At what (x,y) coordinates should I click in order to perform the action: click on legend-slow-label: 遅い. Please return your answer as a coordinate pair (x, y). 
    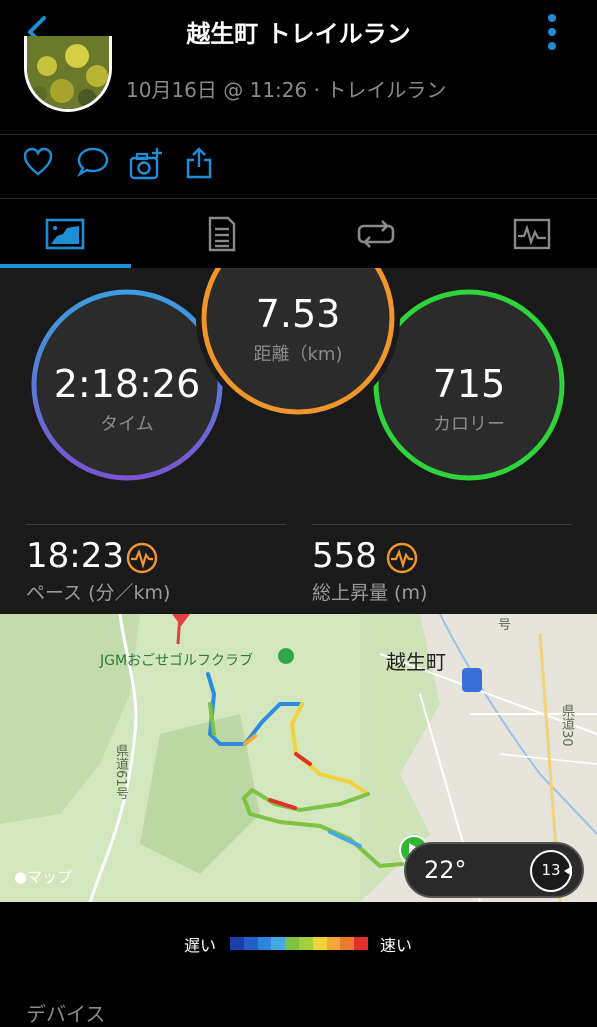
    Looking at the image, I should click on (200, 945).